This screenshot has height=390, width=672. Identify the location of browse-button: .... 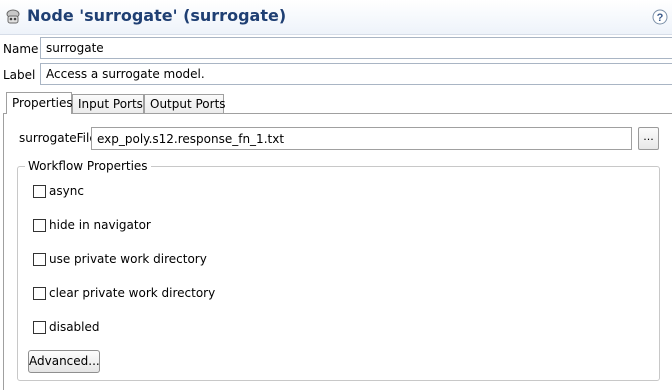
(648, 138).